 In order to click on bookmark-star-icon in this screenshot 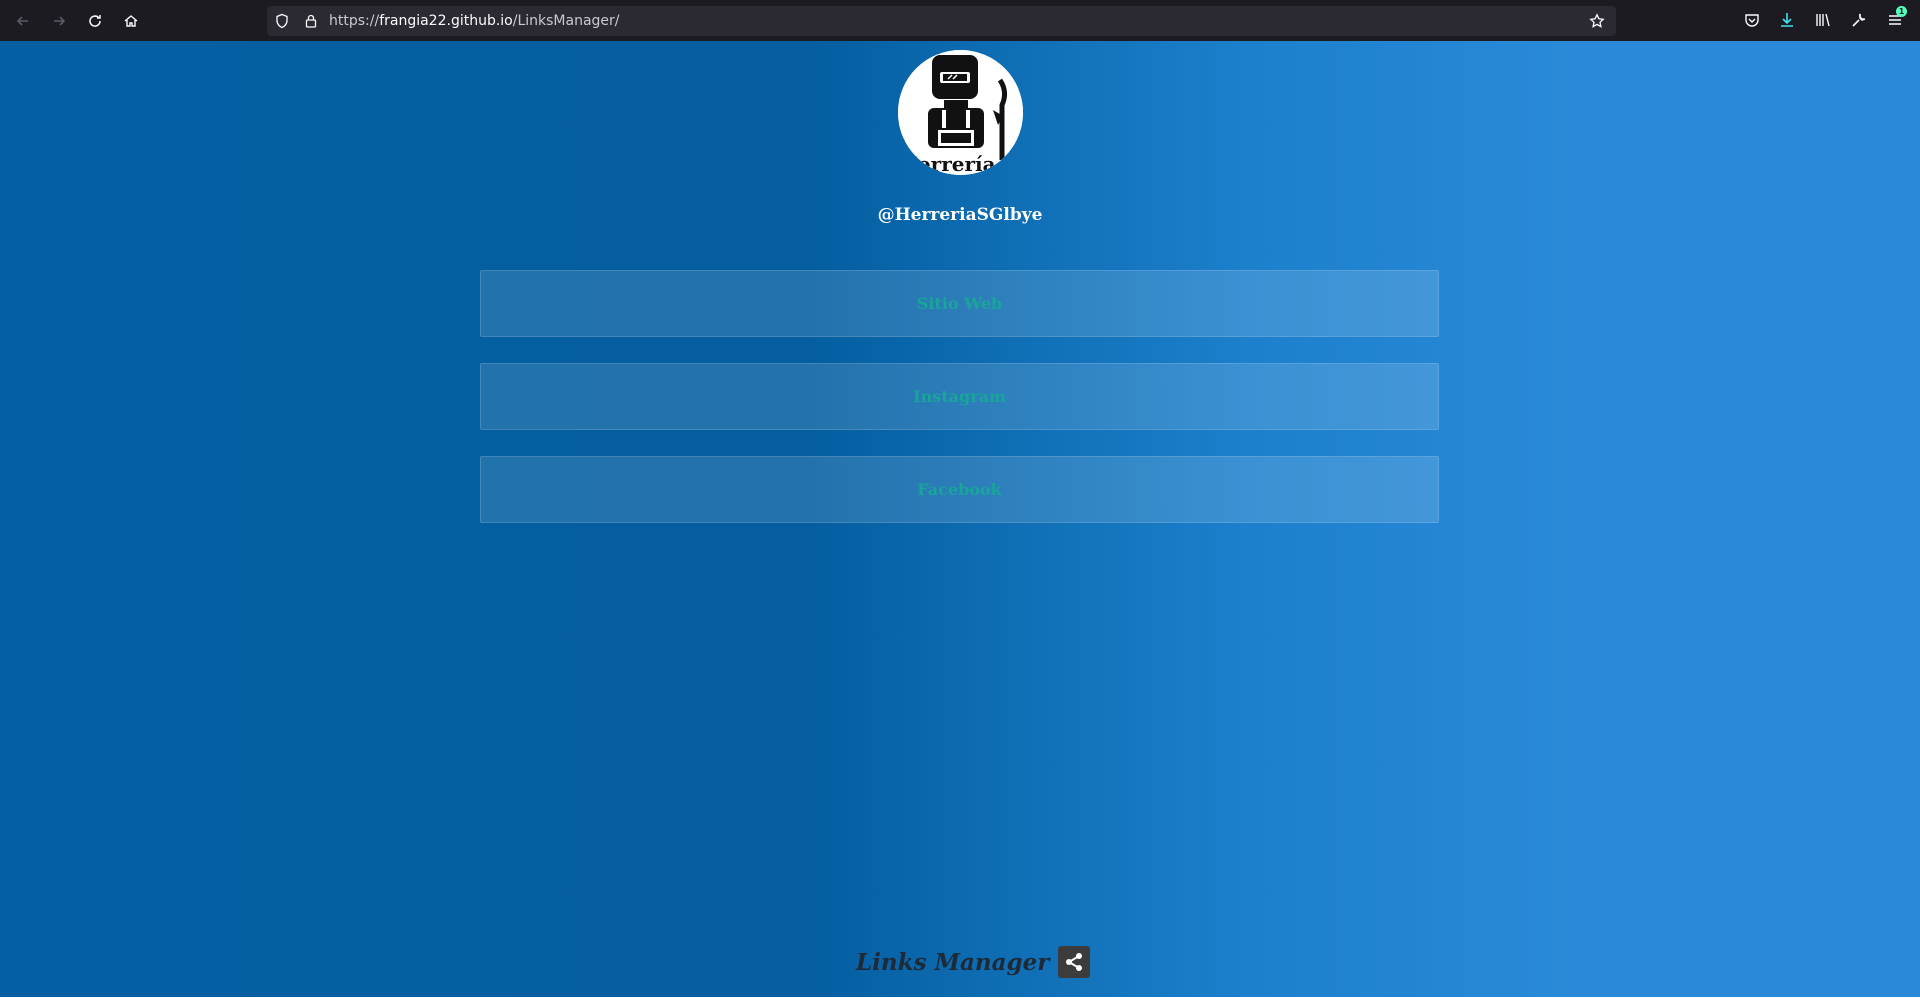, I will do `click(1597, 21)`.